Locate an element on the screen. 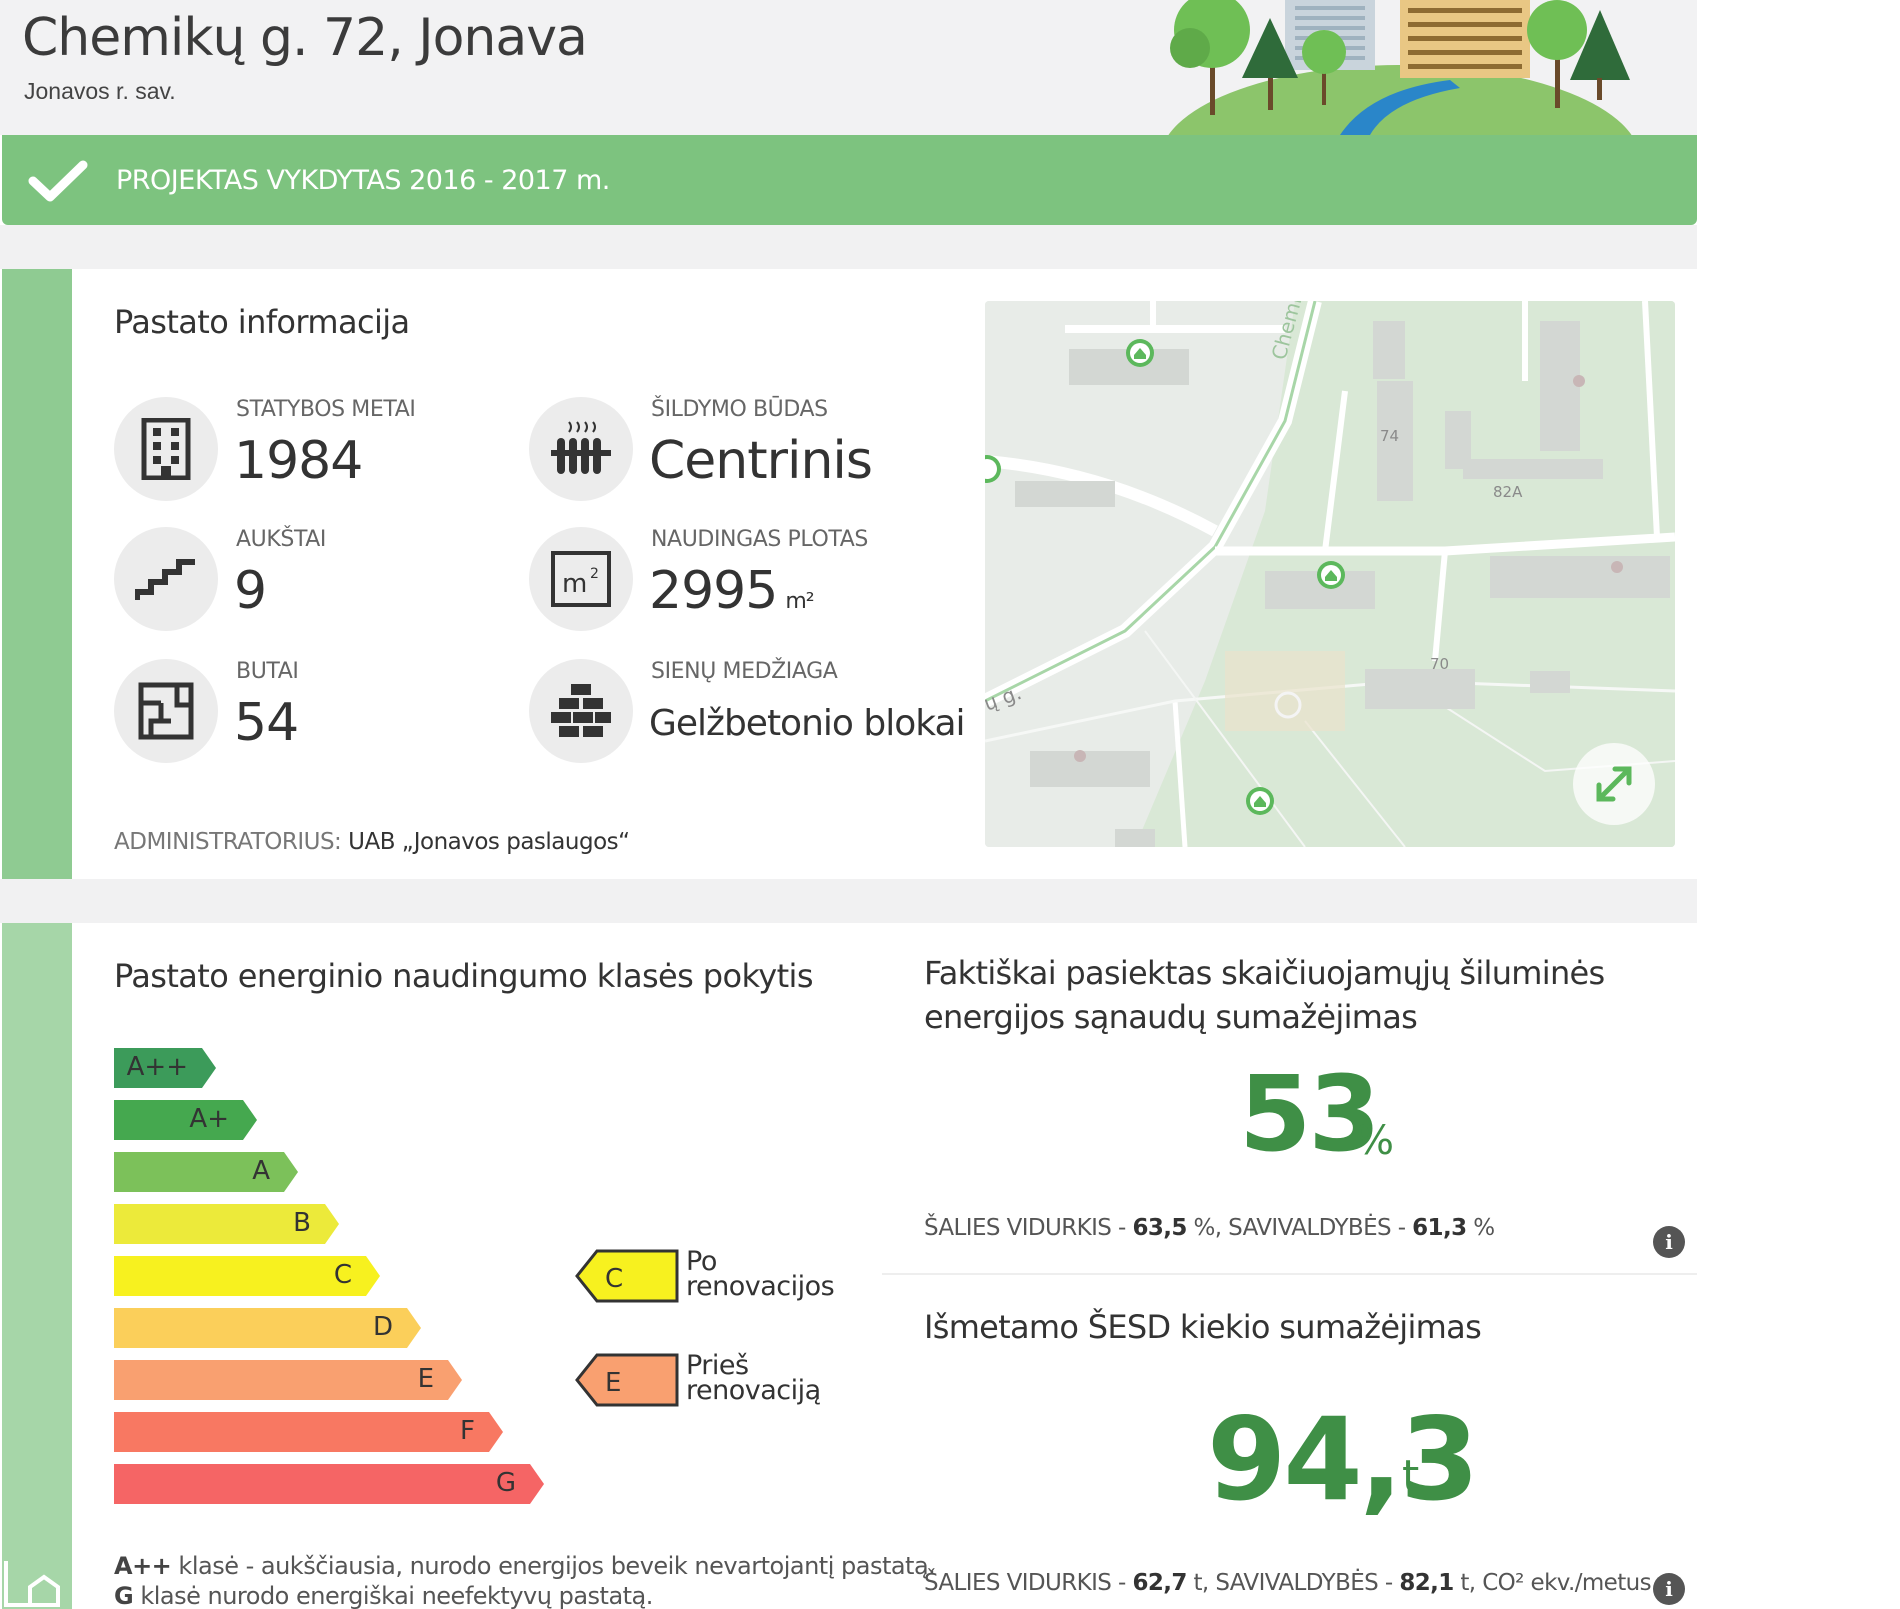  energy-class-bar: A+ is located at coordinates (185, 1120).